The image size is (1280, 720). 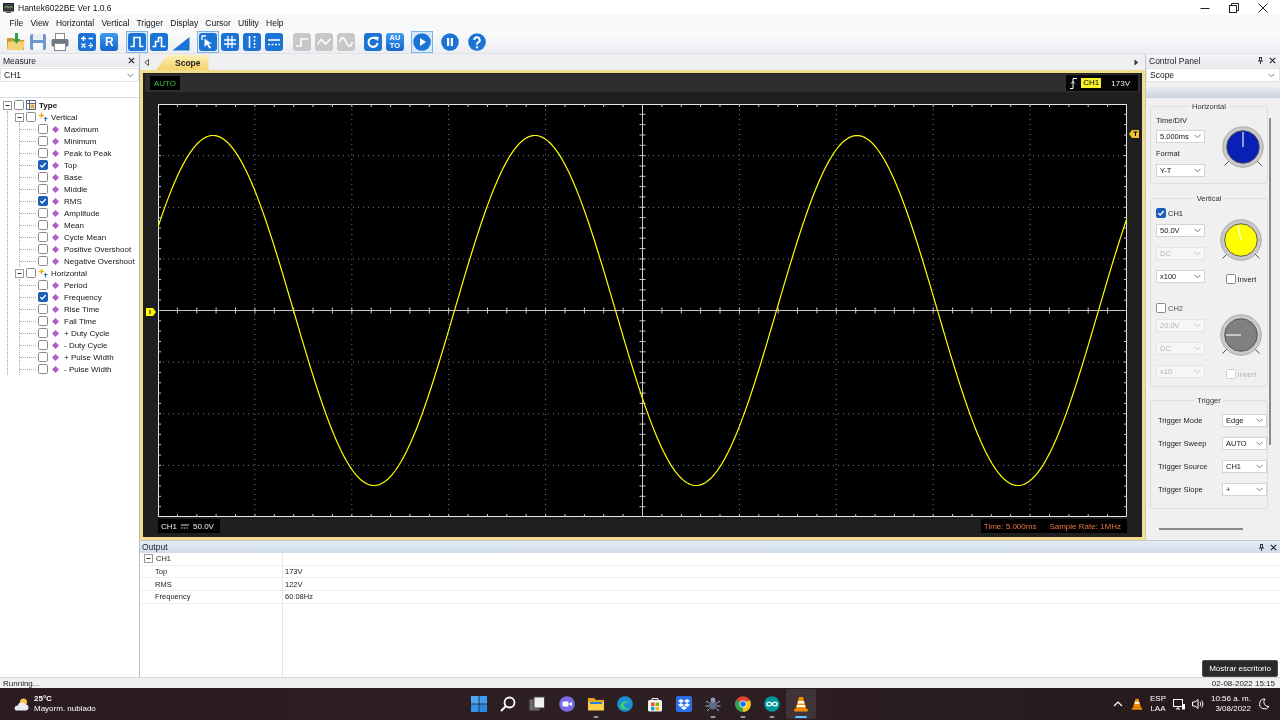 What do you see at coordinates (85, 237) in the screenshot?
I see `tree-item: Cycle Mean` at bounding box center [85, 237].